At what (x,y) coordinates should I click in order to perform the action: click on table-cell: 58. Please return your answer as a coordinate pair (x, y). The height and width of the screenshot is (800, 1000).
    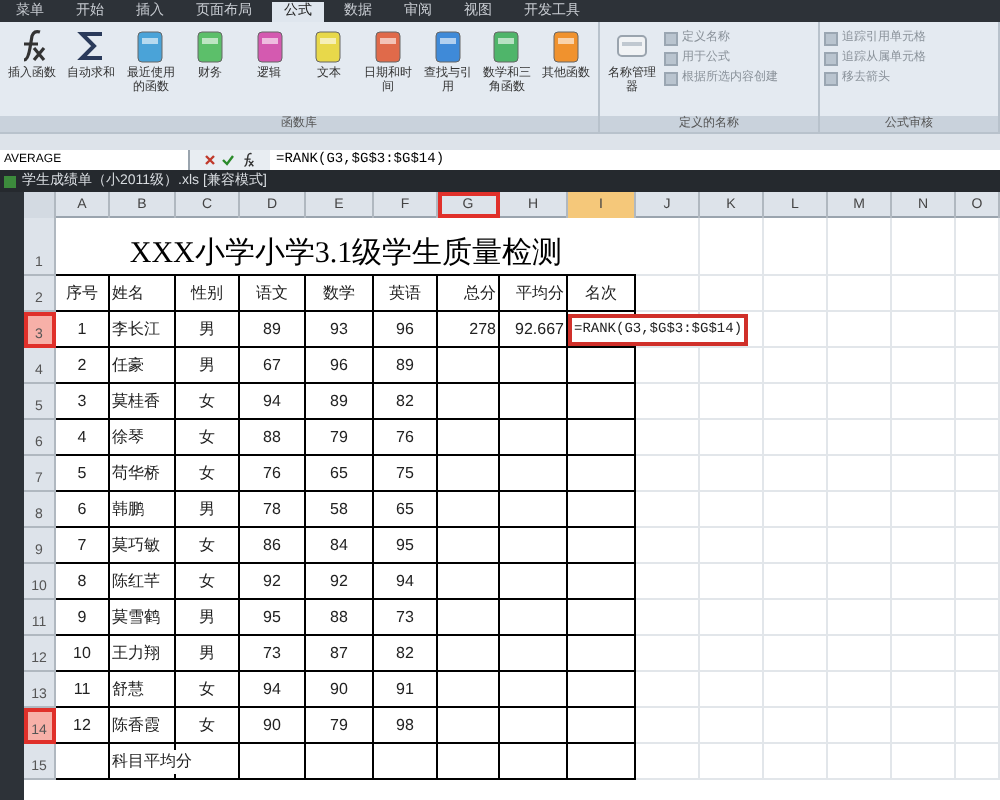
    Looking at the image, I should click on (339, 509).